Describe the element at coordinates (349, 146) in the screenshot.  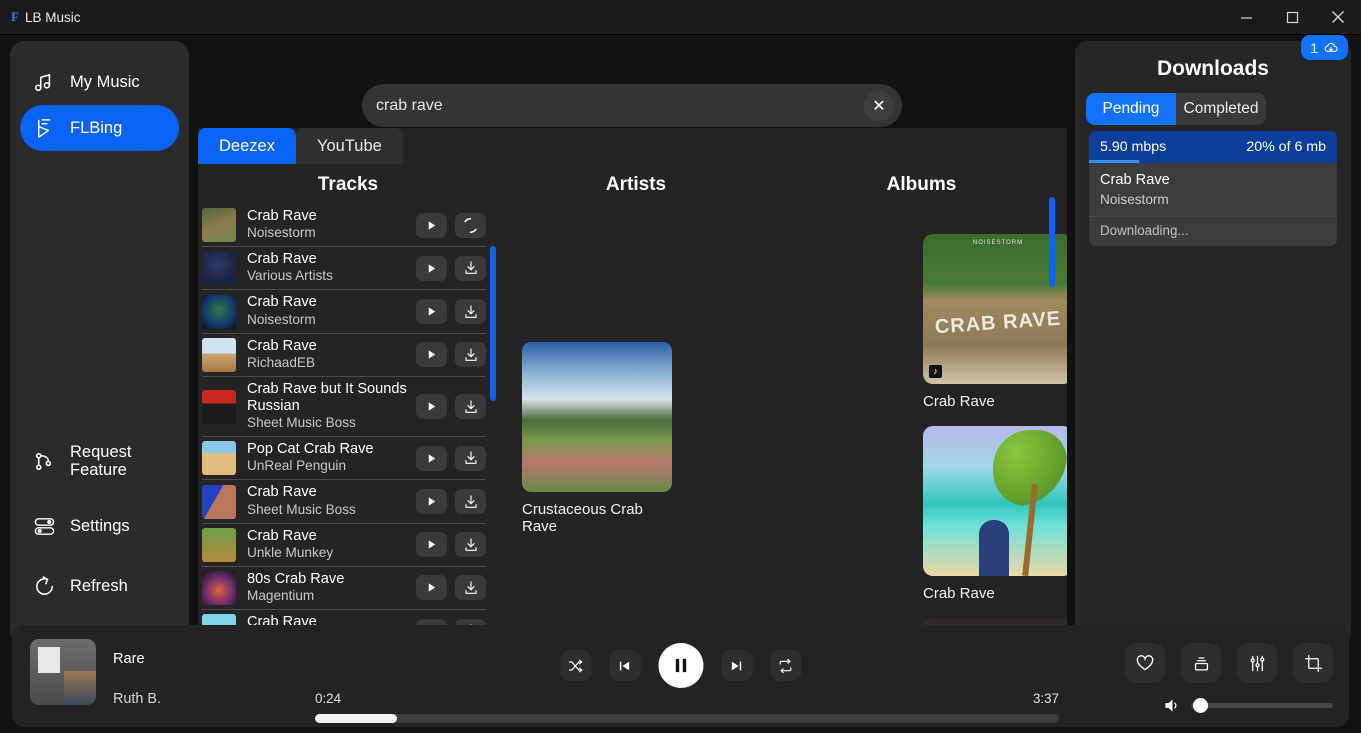
I see `tab-youtube: YouTube` at that location.